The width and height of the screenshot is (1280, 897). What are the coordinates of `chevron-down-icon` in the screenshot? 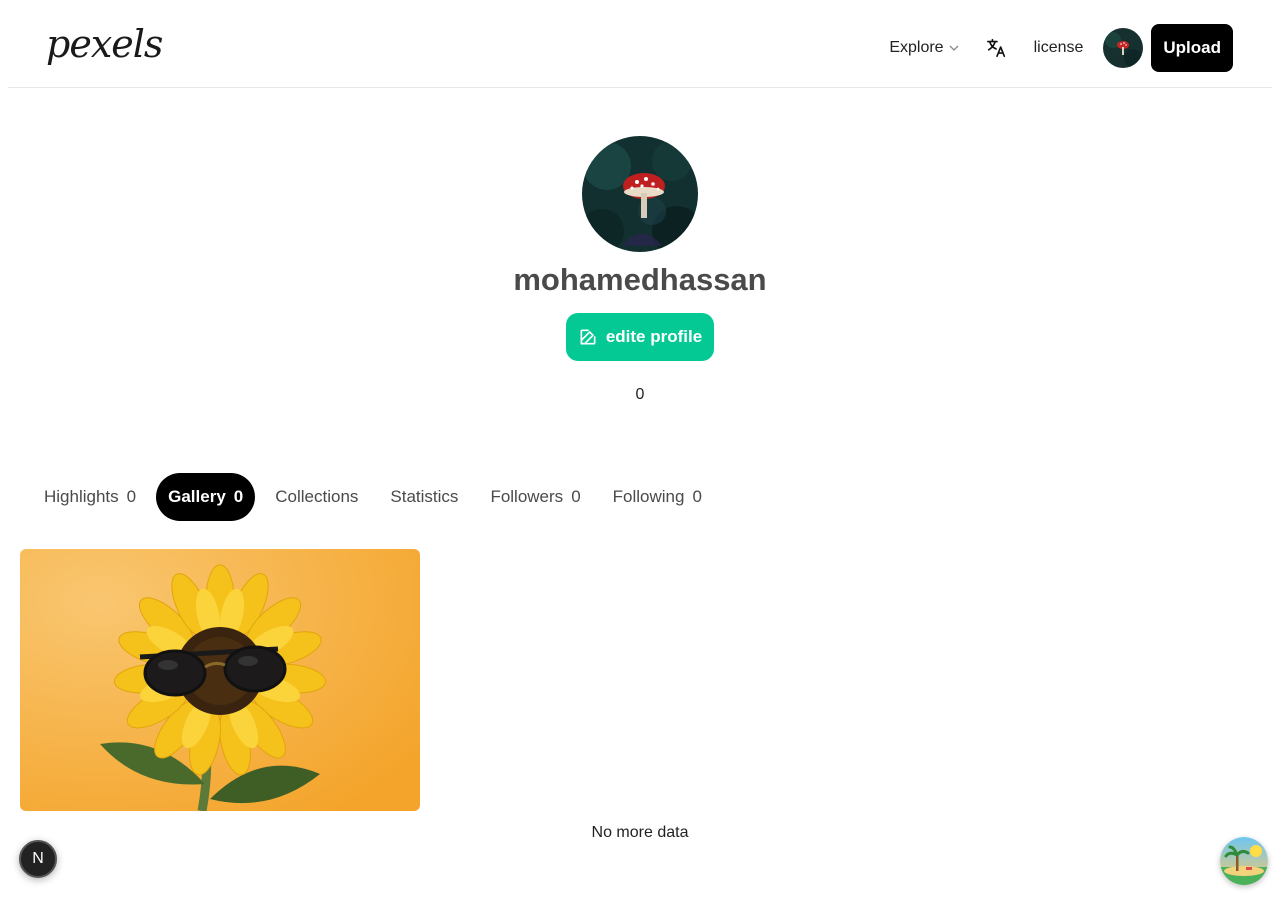 It's located at (954, 48).